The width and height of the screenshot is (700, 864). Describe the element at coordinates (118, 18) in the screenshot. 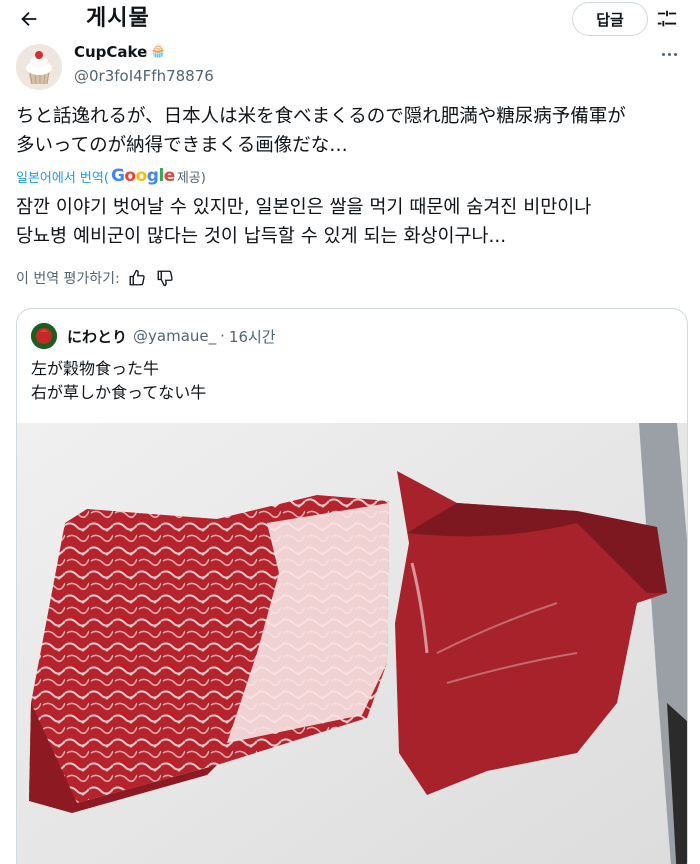

I see `page-title: 게시물` at that location.